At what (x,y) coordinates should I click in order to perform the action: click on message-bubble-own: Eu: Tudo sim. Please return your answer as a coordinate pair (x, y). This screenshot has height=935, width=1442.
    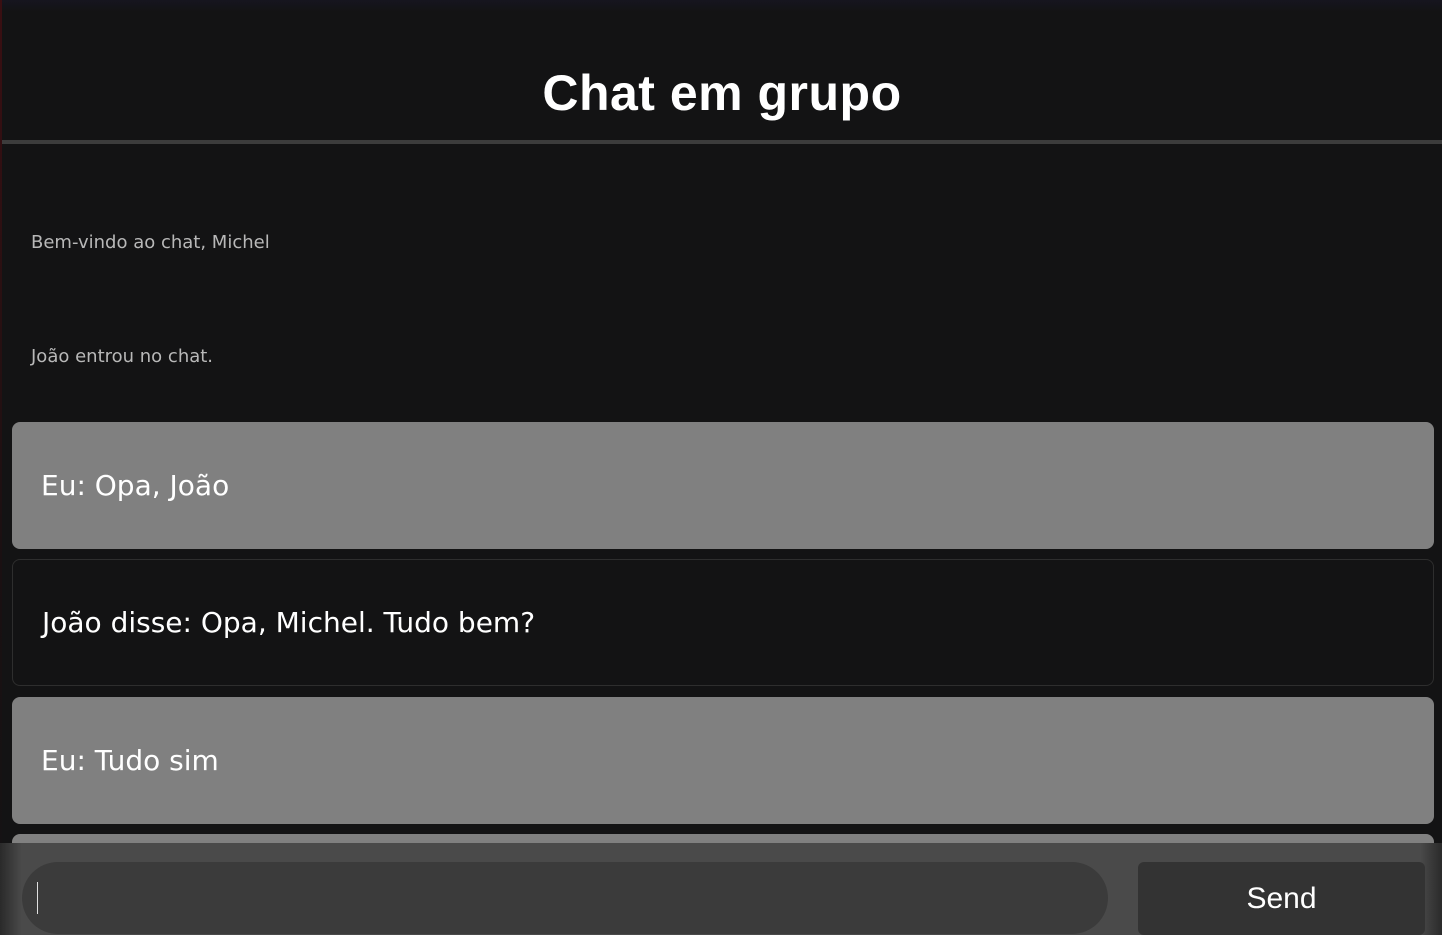
    Looking at the image, I should click on (723, 760).